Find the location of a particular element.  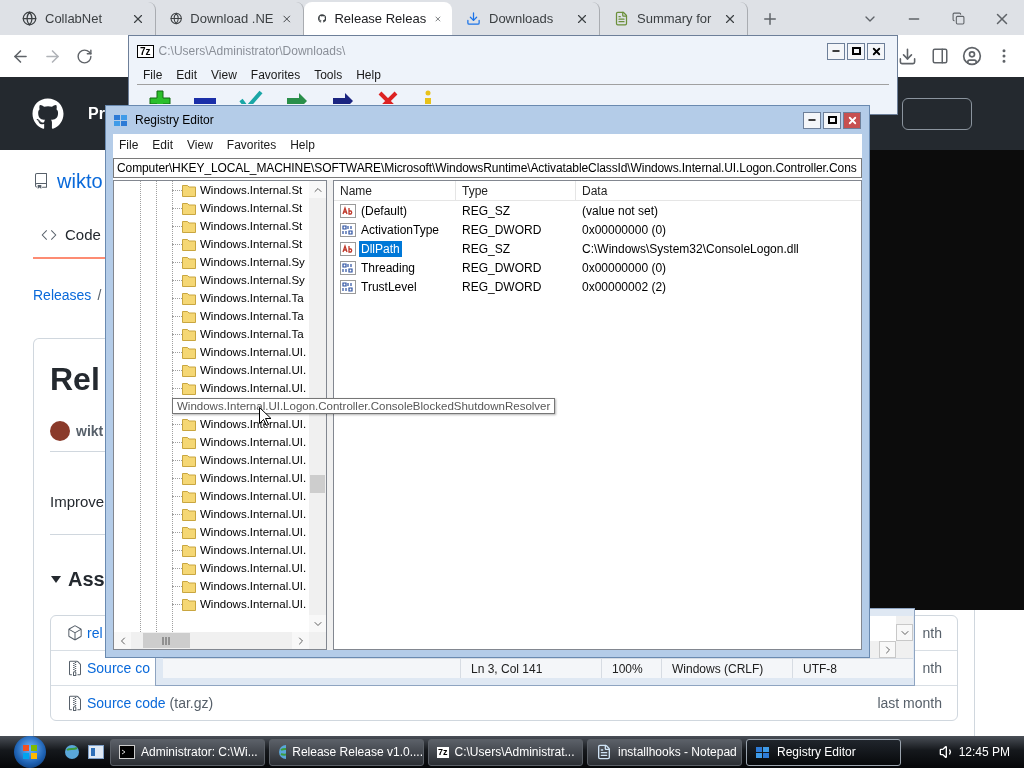

value-row: TrustLevel REG_DWORD 0x00000002 (2) is located at coordinates (597, 286).